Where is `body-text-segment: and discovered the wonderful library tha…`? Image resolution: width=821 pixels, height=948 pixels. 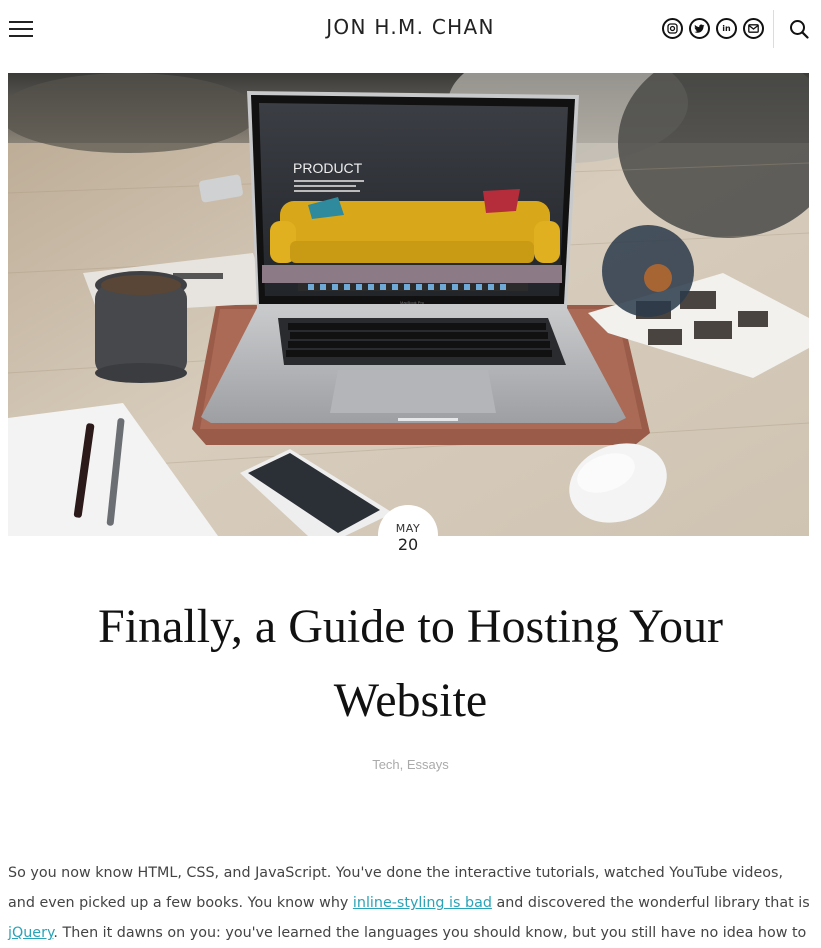 body-text-segment: and discovered the wonderful library tha… is located at coordinates (650, 903).